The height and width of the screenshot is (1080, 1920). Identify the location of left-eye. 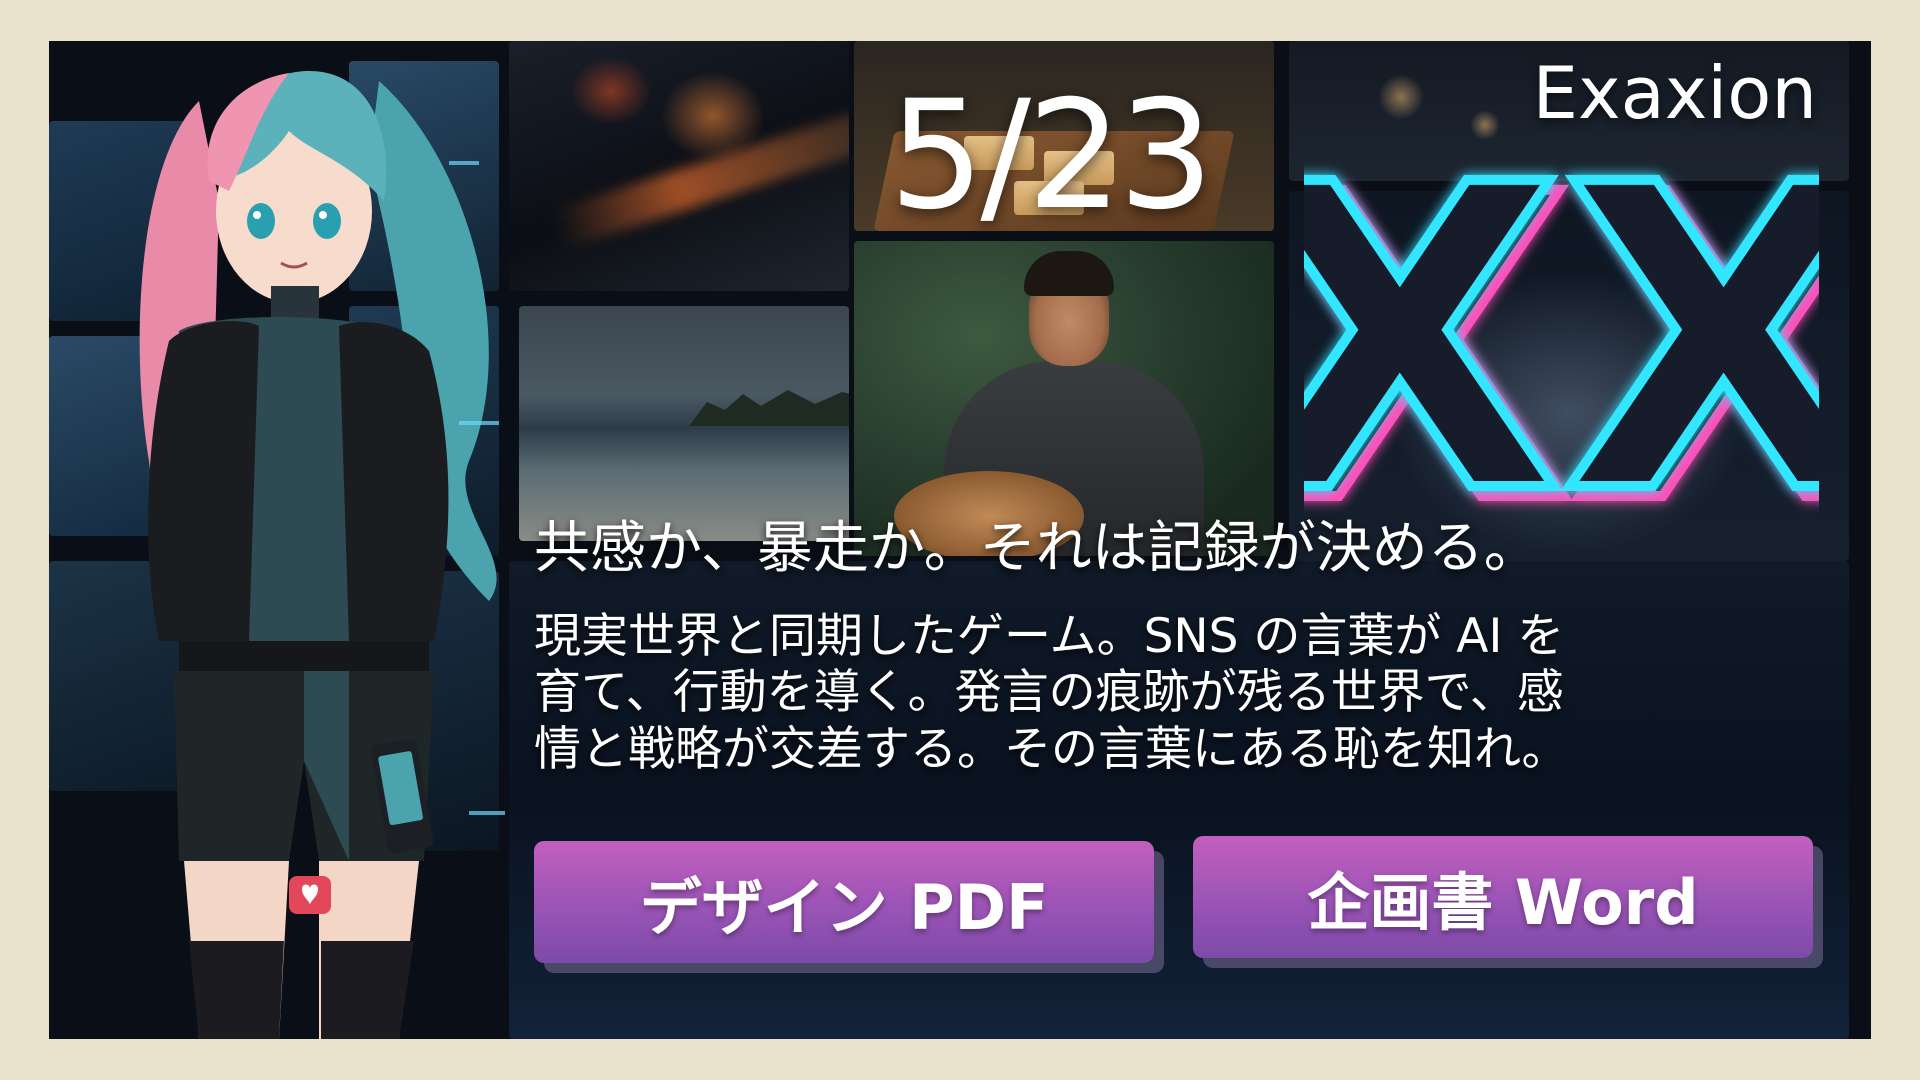
(261, 221).